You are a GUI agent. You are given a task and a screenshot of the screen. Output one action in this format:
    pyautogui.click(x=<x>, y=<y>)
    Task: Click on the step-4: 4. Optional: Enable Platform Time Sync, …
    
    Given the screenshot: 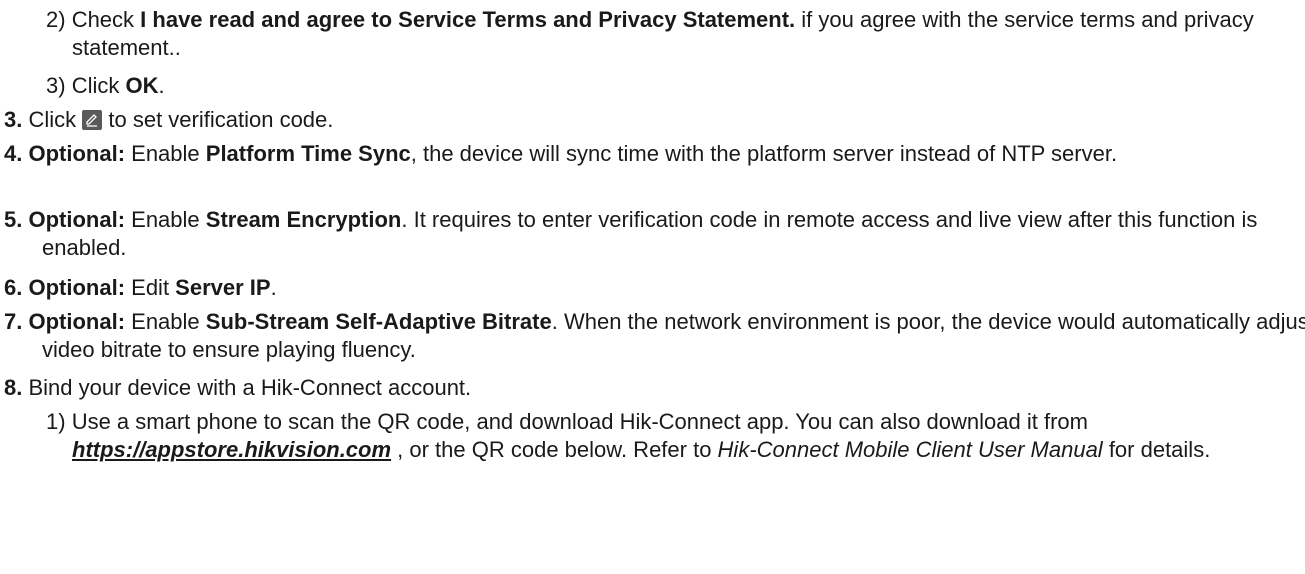 What is the action you would take?
    pyautogui.click(x=654, y=154)
    